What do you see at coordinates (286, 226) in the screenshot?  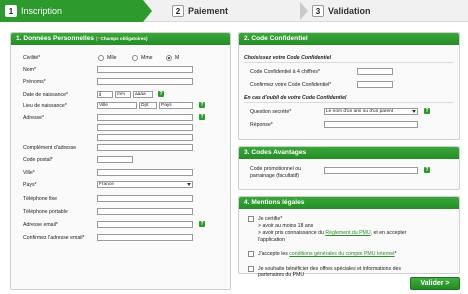 I see `certify-bullet-age: > avoir au moins 18 ans` at bounding box center [286, 226].